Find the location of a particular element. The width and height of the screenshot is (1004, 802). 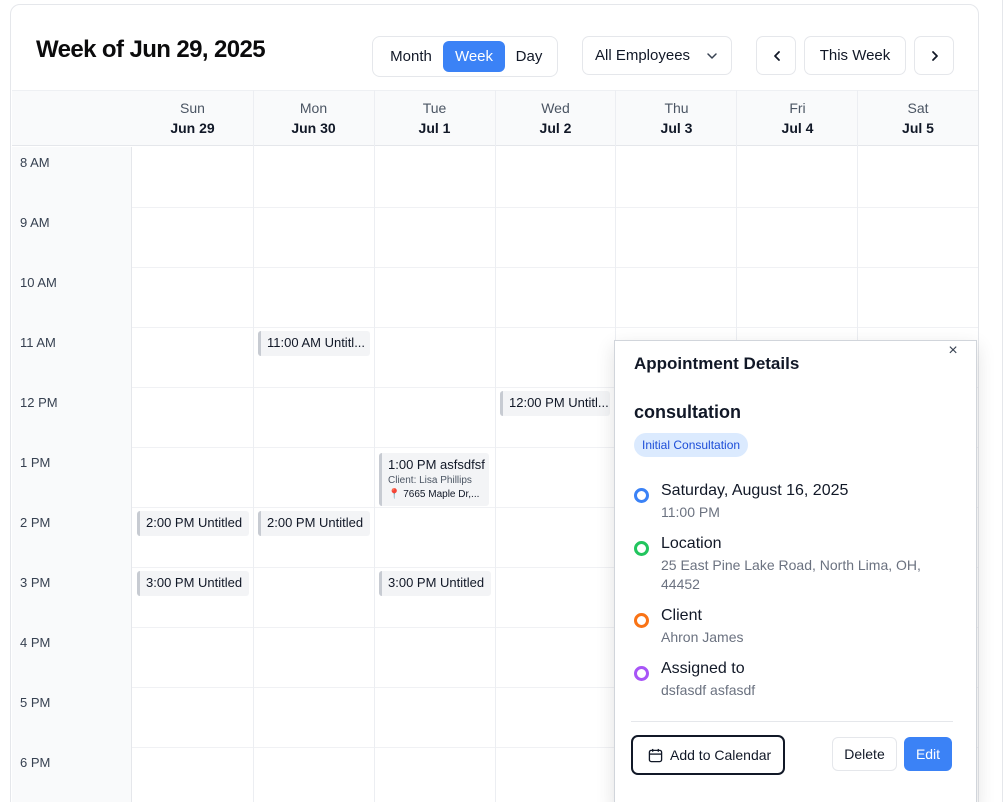

previous-week-button is located at coordinates (776, 55).